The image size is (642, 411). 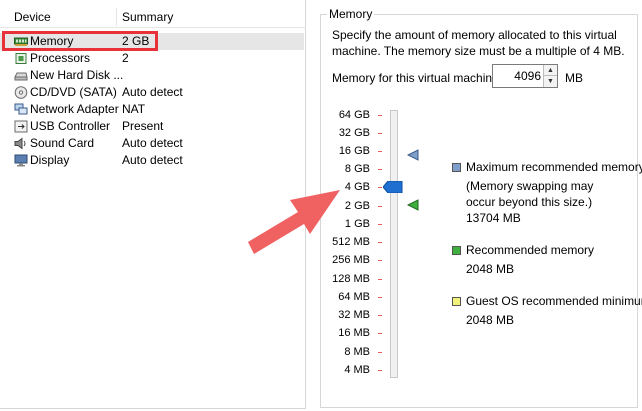 I want to click on device-row-usb-controller: USB Controller Present, so click(x=152, y=126).